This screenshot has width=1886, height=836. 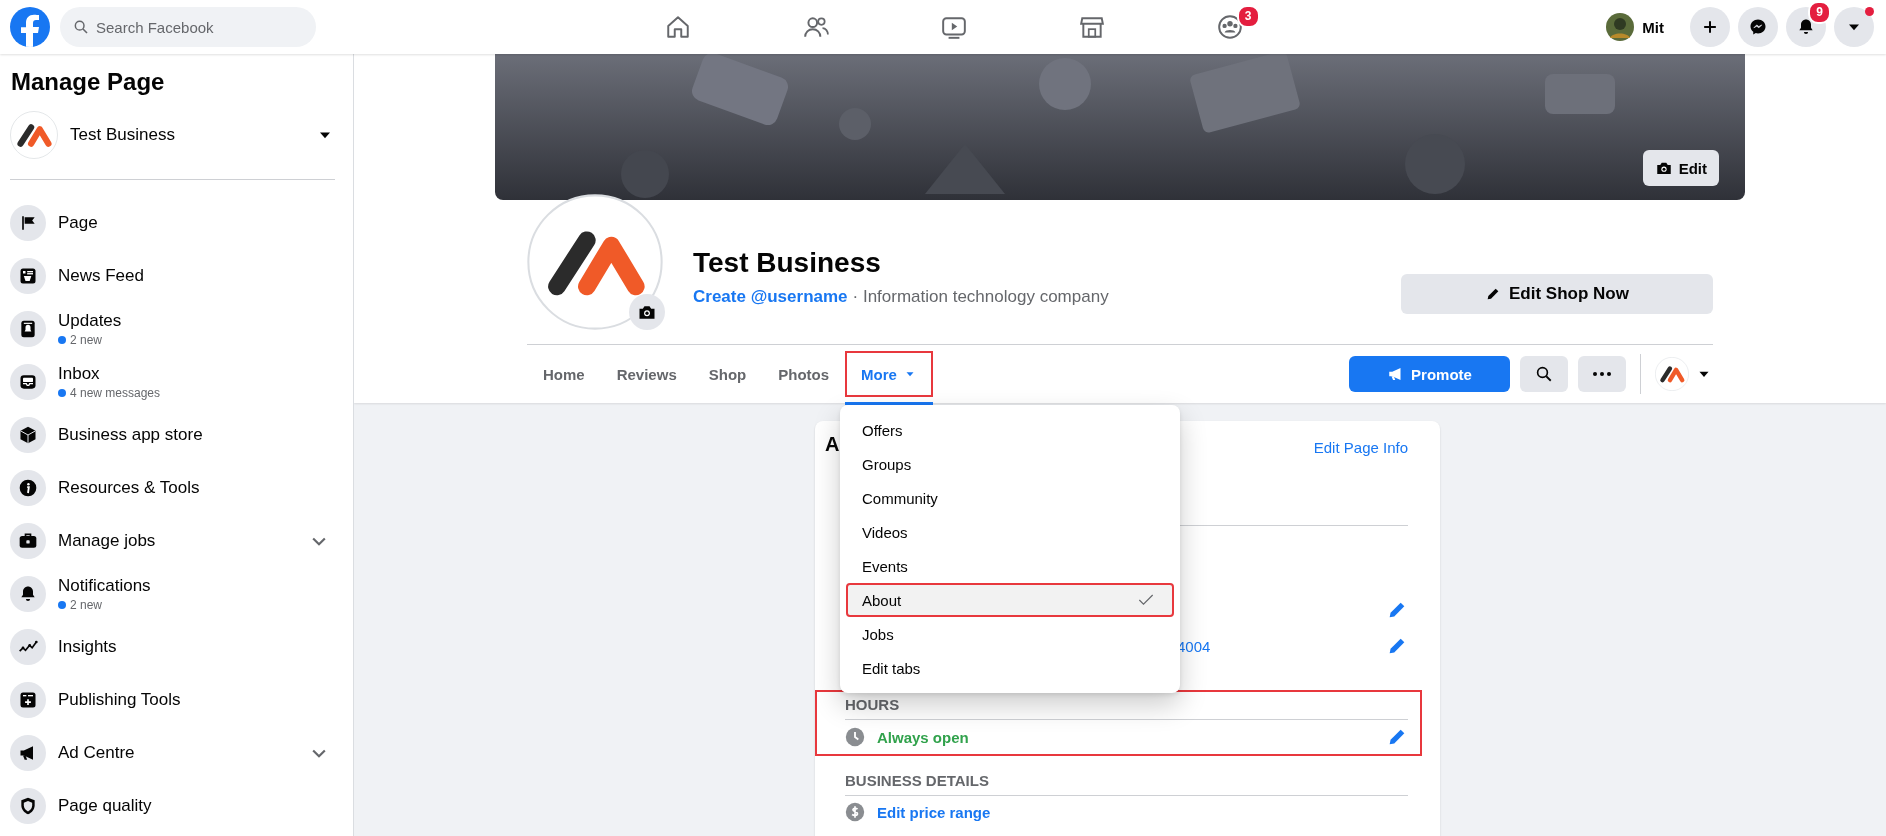 I want to click on notification-badge: 9, so click(x=1819, y=12).